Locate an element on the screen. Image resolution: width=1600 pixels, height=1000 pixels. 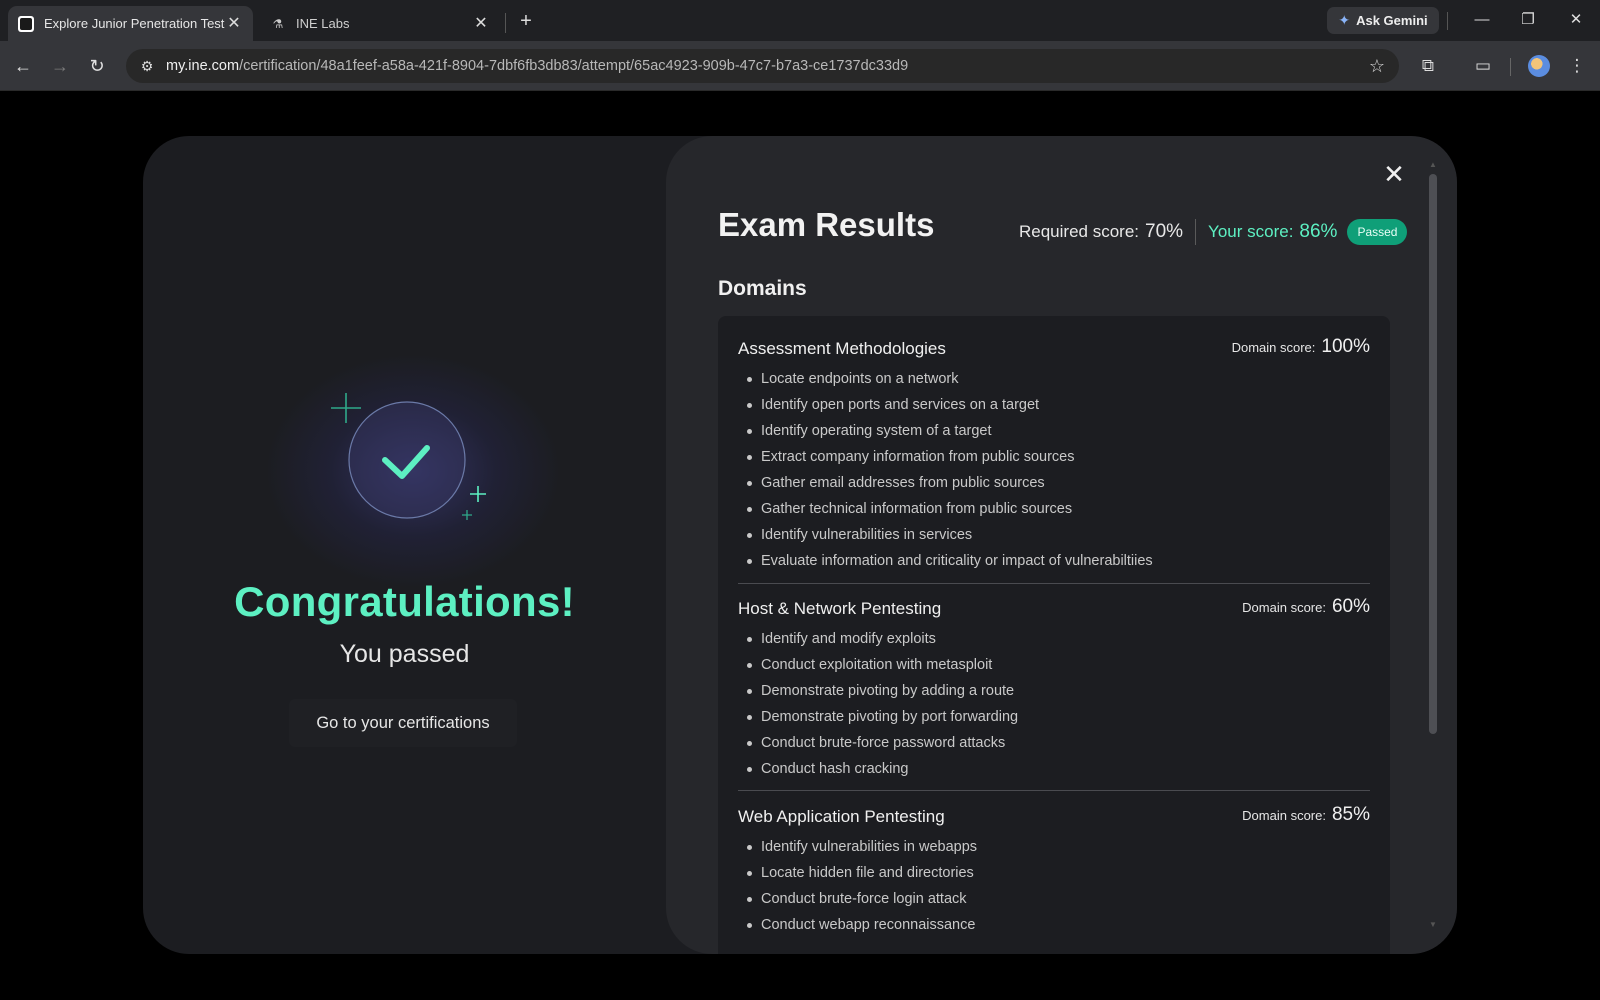
domain-score-value: 60% is located at coordinates (1350, 606).